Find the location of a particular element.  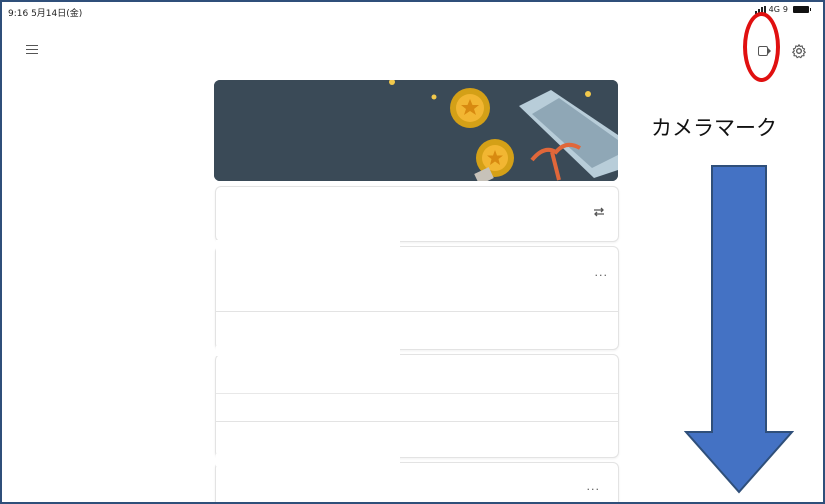

post-card is located at coordinates (417, 406).